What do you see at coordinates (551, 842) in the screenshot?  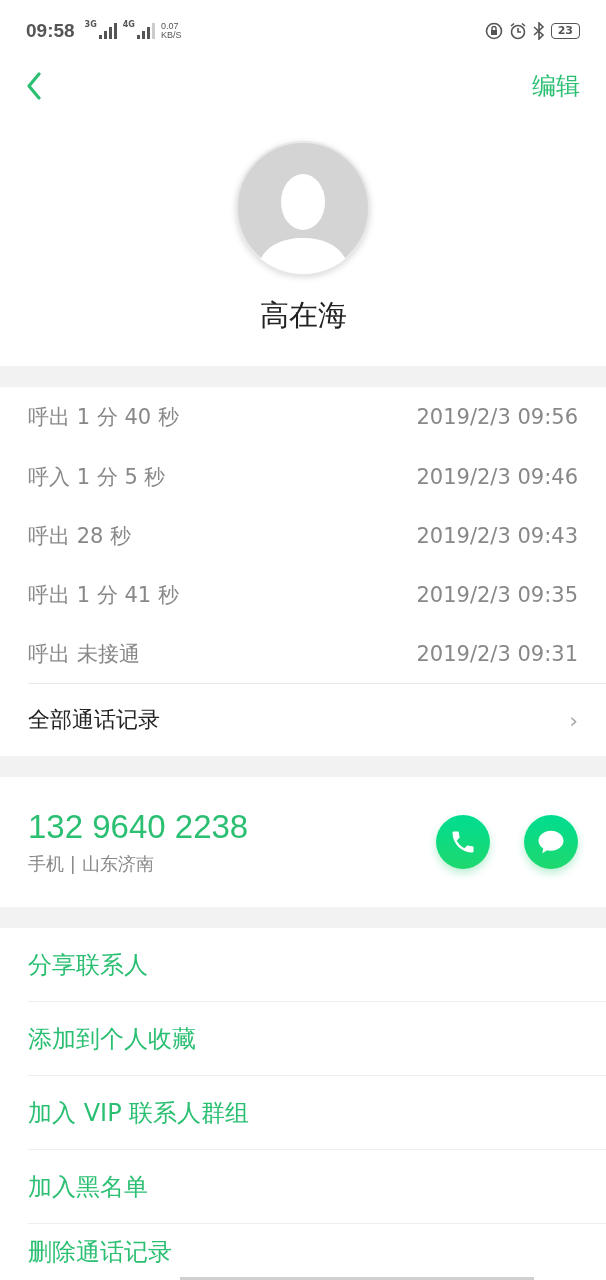 I see `message-button` at bounding box center [551, 842].